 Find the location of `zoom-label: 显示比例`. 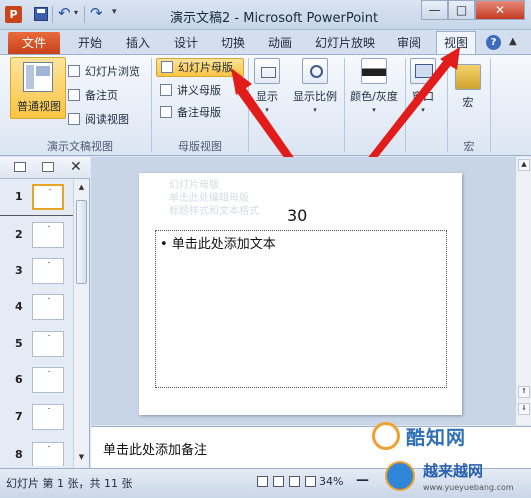

zoom-label: 显示比例 is located at coordinates (315, 96).